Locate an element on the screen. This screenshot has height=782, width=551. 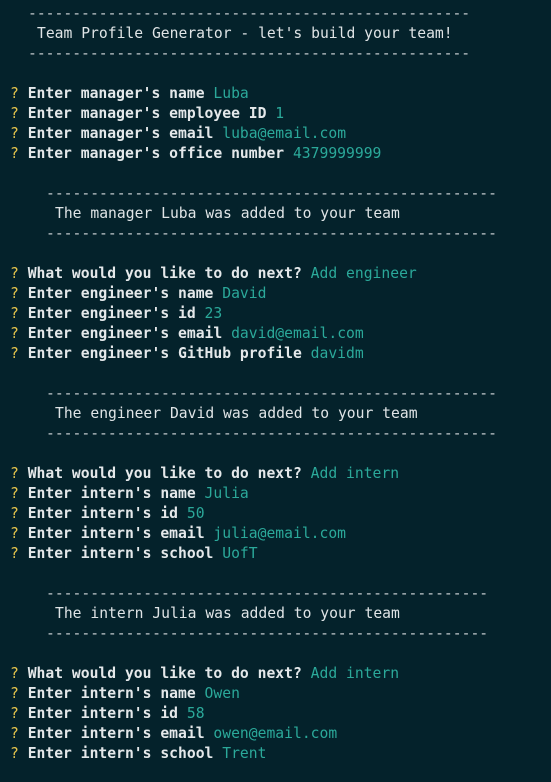
prompt-answer: Trent is located at coordinates (244, 753).